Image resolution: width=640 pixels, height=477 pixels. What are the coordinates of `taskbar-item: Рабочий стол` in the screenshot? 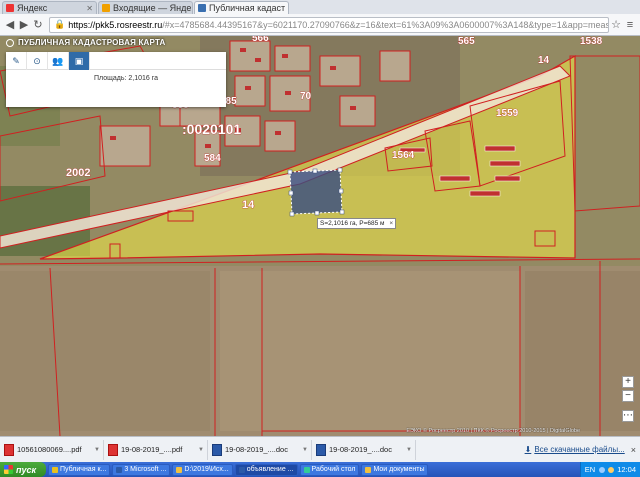 It's located at (329, 469).